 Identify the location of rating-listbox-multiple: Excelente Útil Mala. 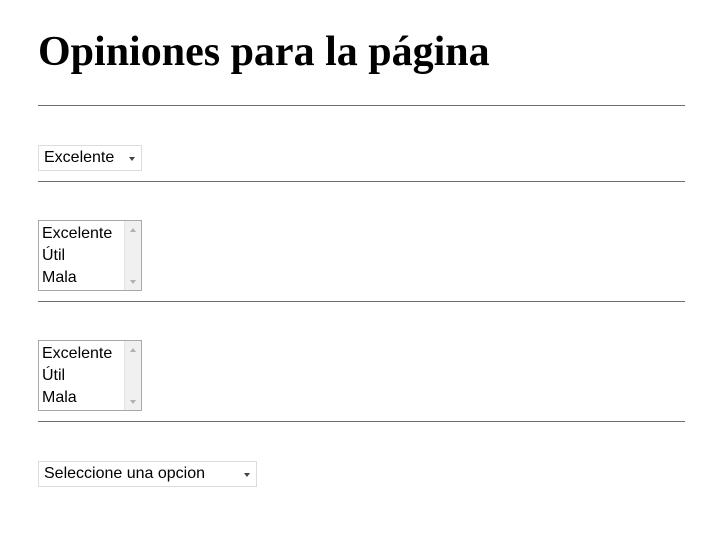
(90, 375).